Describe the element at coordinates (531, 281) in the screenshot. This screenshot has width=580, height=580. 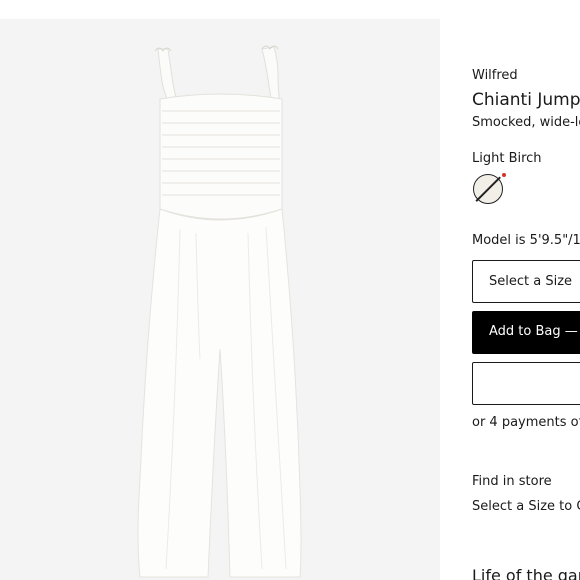
I see `size-select-label: Select a Size` at that location.